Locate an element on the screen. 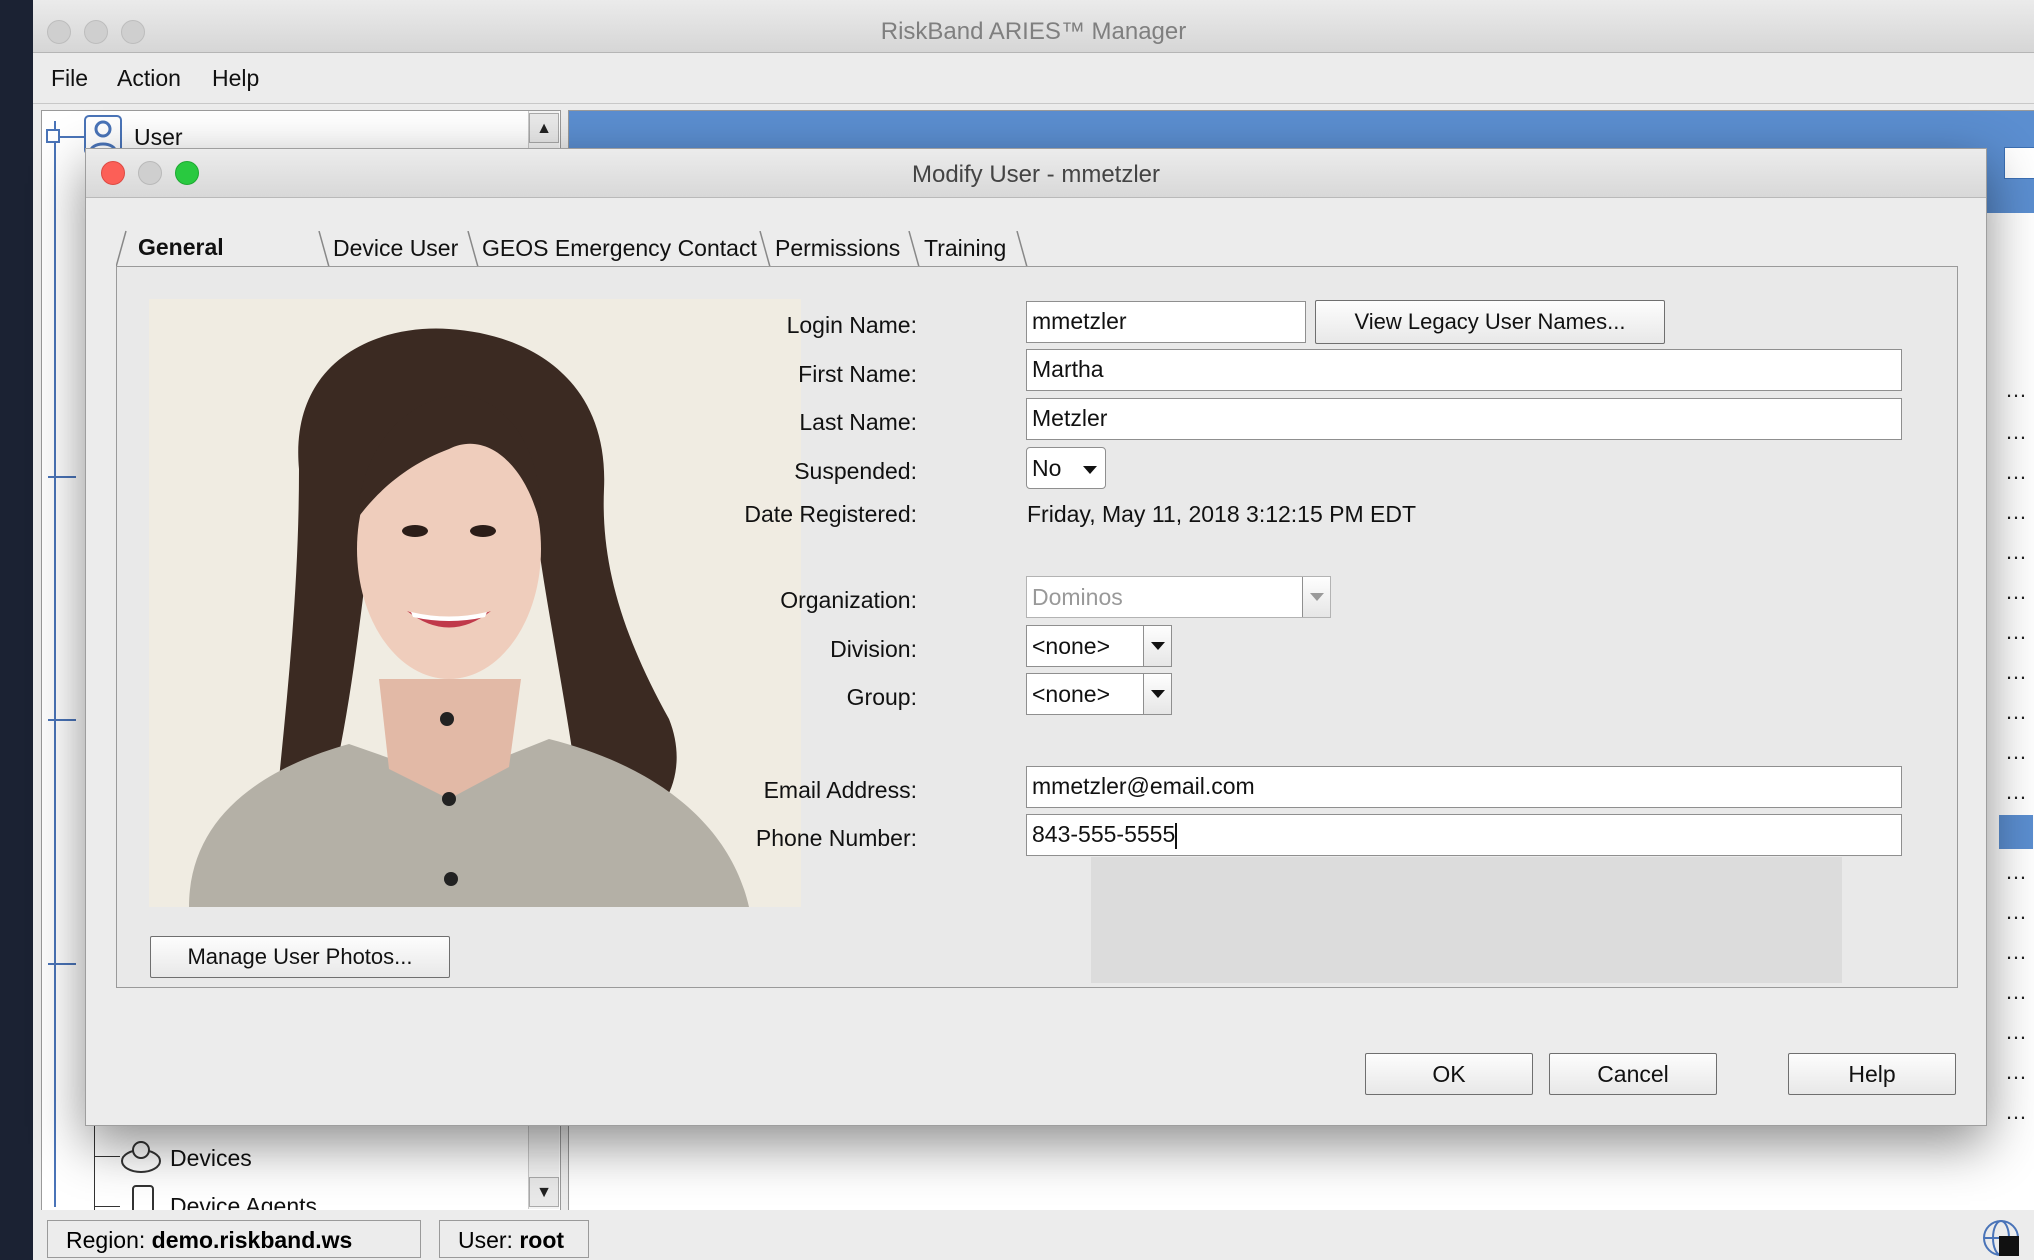 The image size is (2034, 1260). date-registered-value: Friday, May 11, 2018 3:12:15 PM EDT is located at coordinates (1222, 514).